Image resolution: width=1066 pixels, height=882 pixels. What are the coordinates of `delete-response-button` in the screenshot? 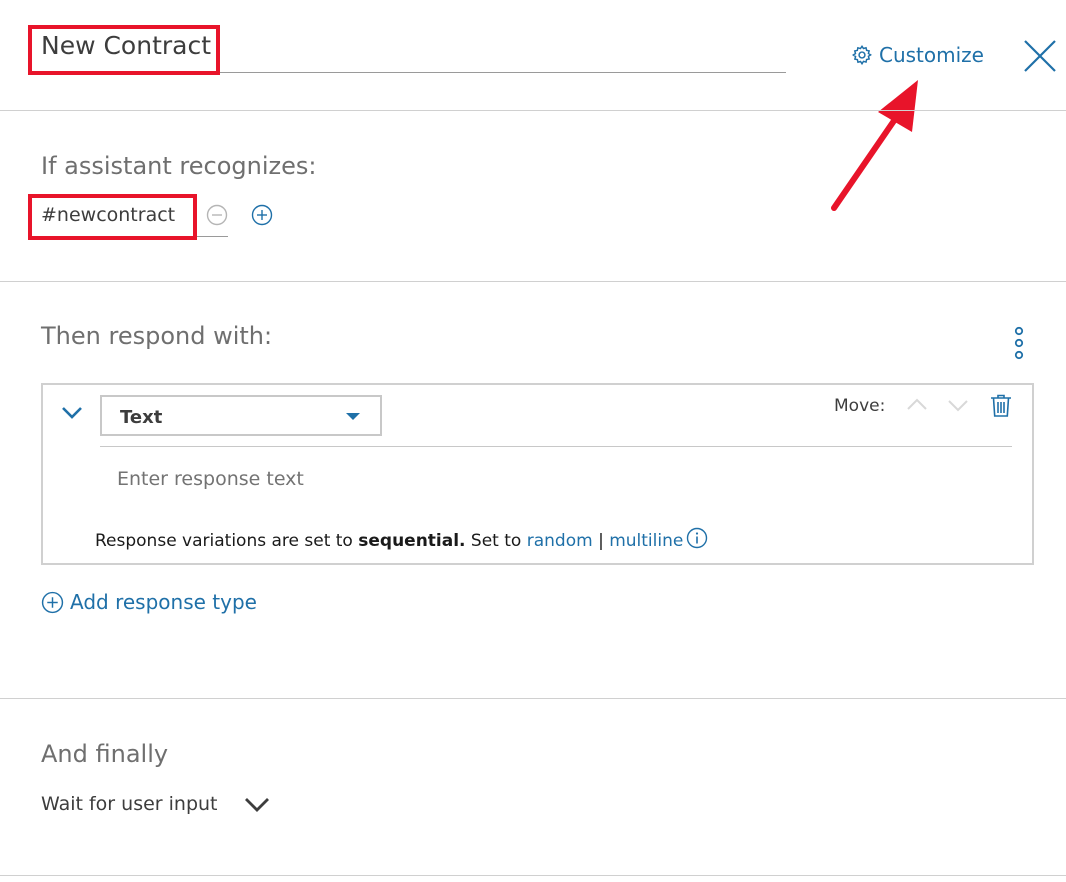 It's located at (1001, 408).